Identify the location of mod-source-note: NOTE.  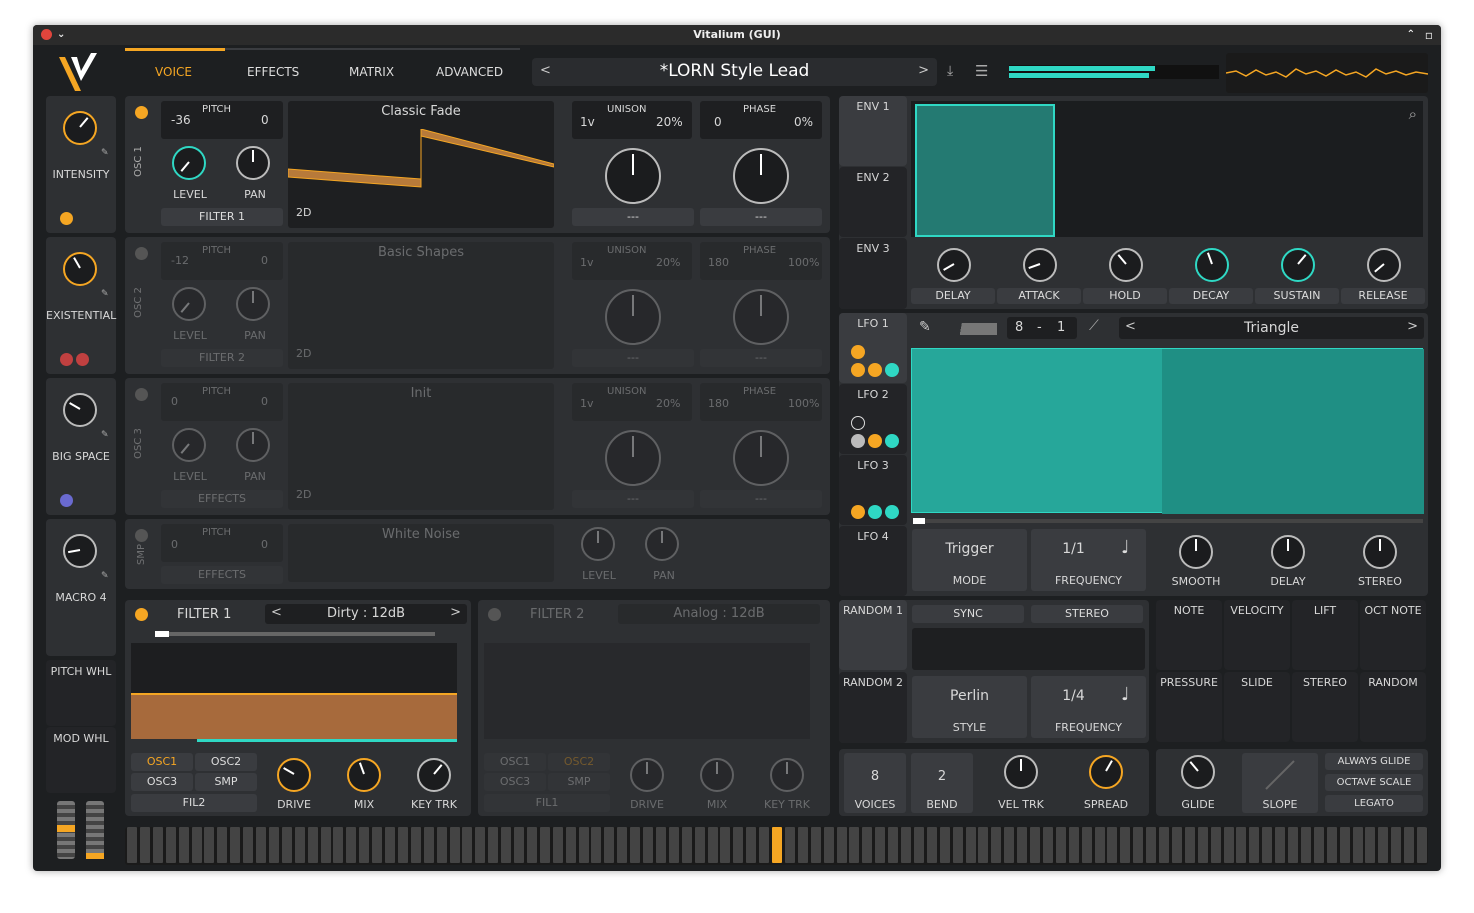
(1189, 635).